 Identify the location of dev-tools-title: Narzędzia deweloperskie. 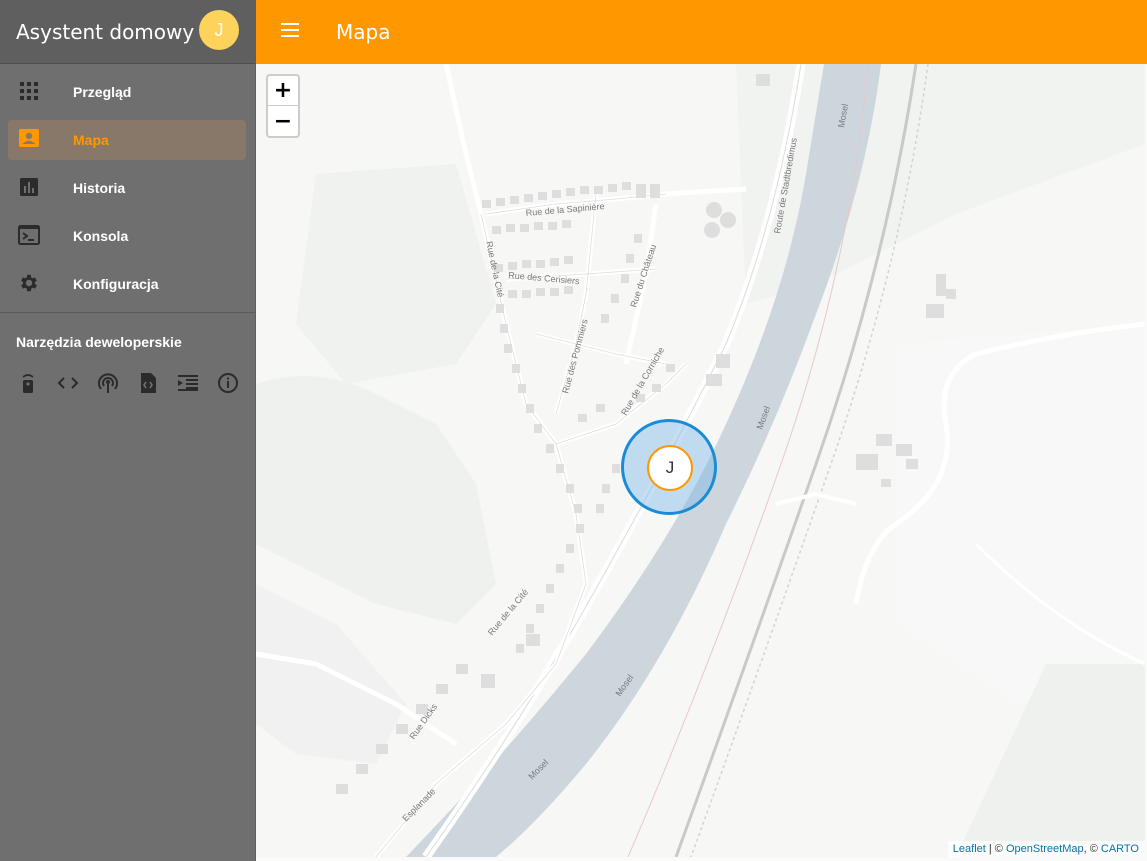
(99, 342).